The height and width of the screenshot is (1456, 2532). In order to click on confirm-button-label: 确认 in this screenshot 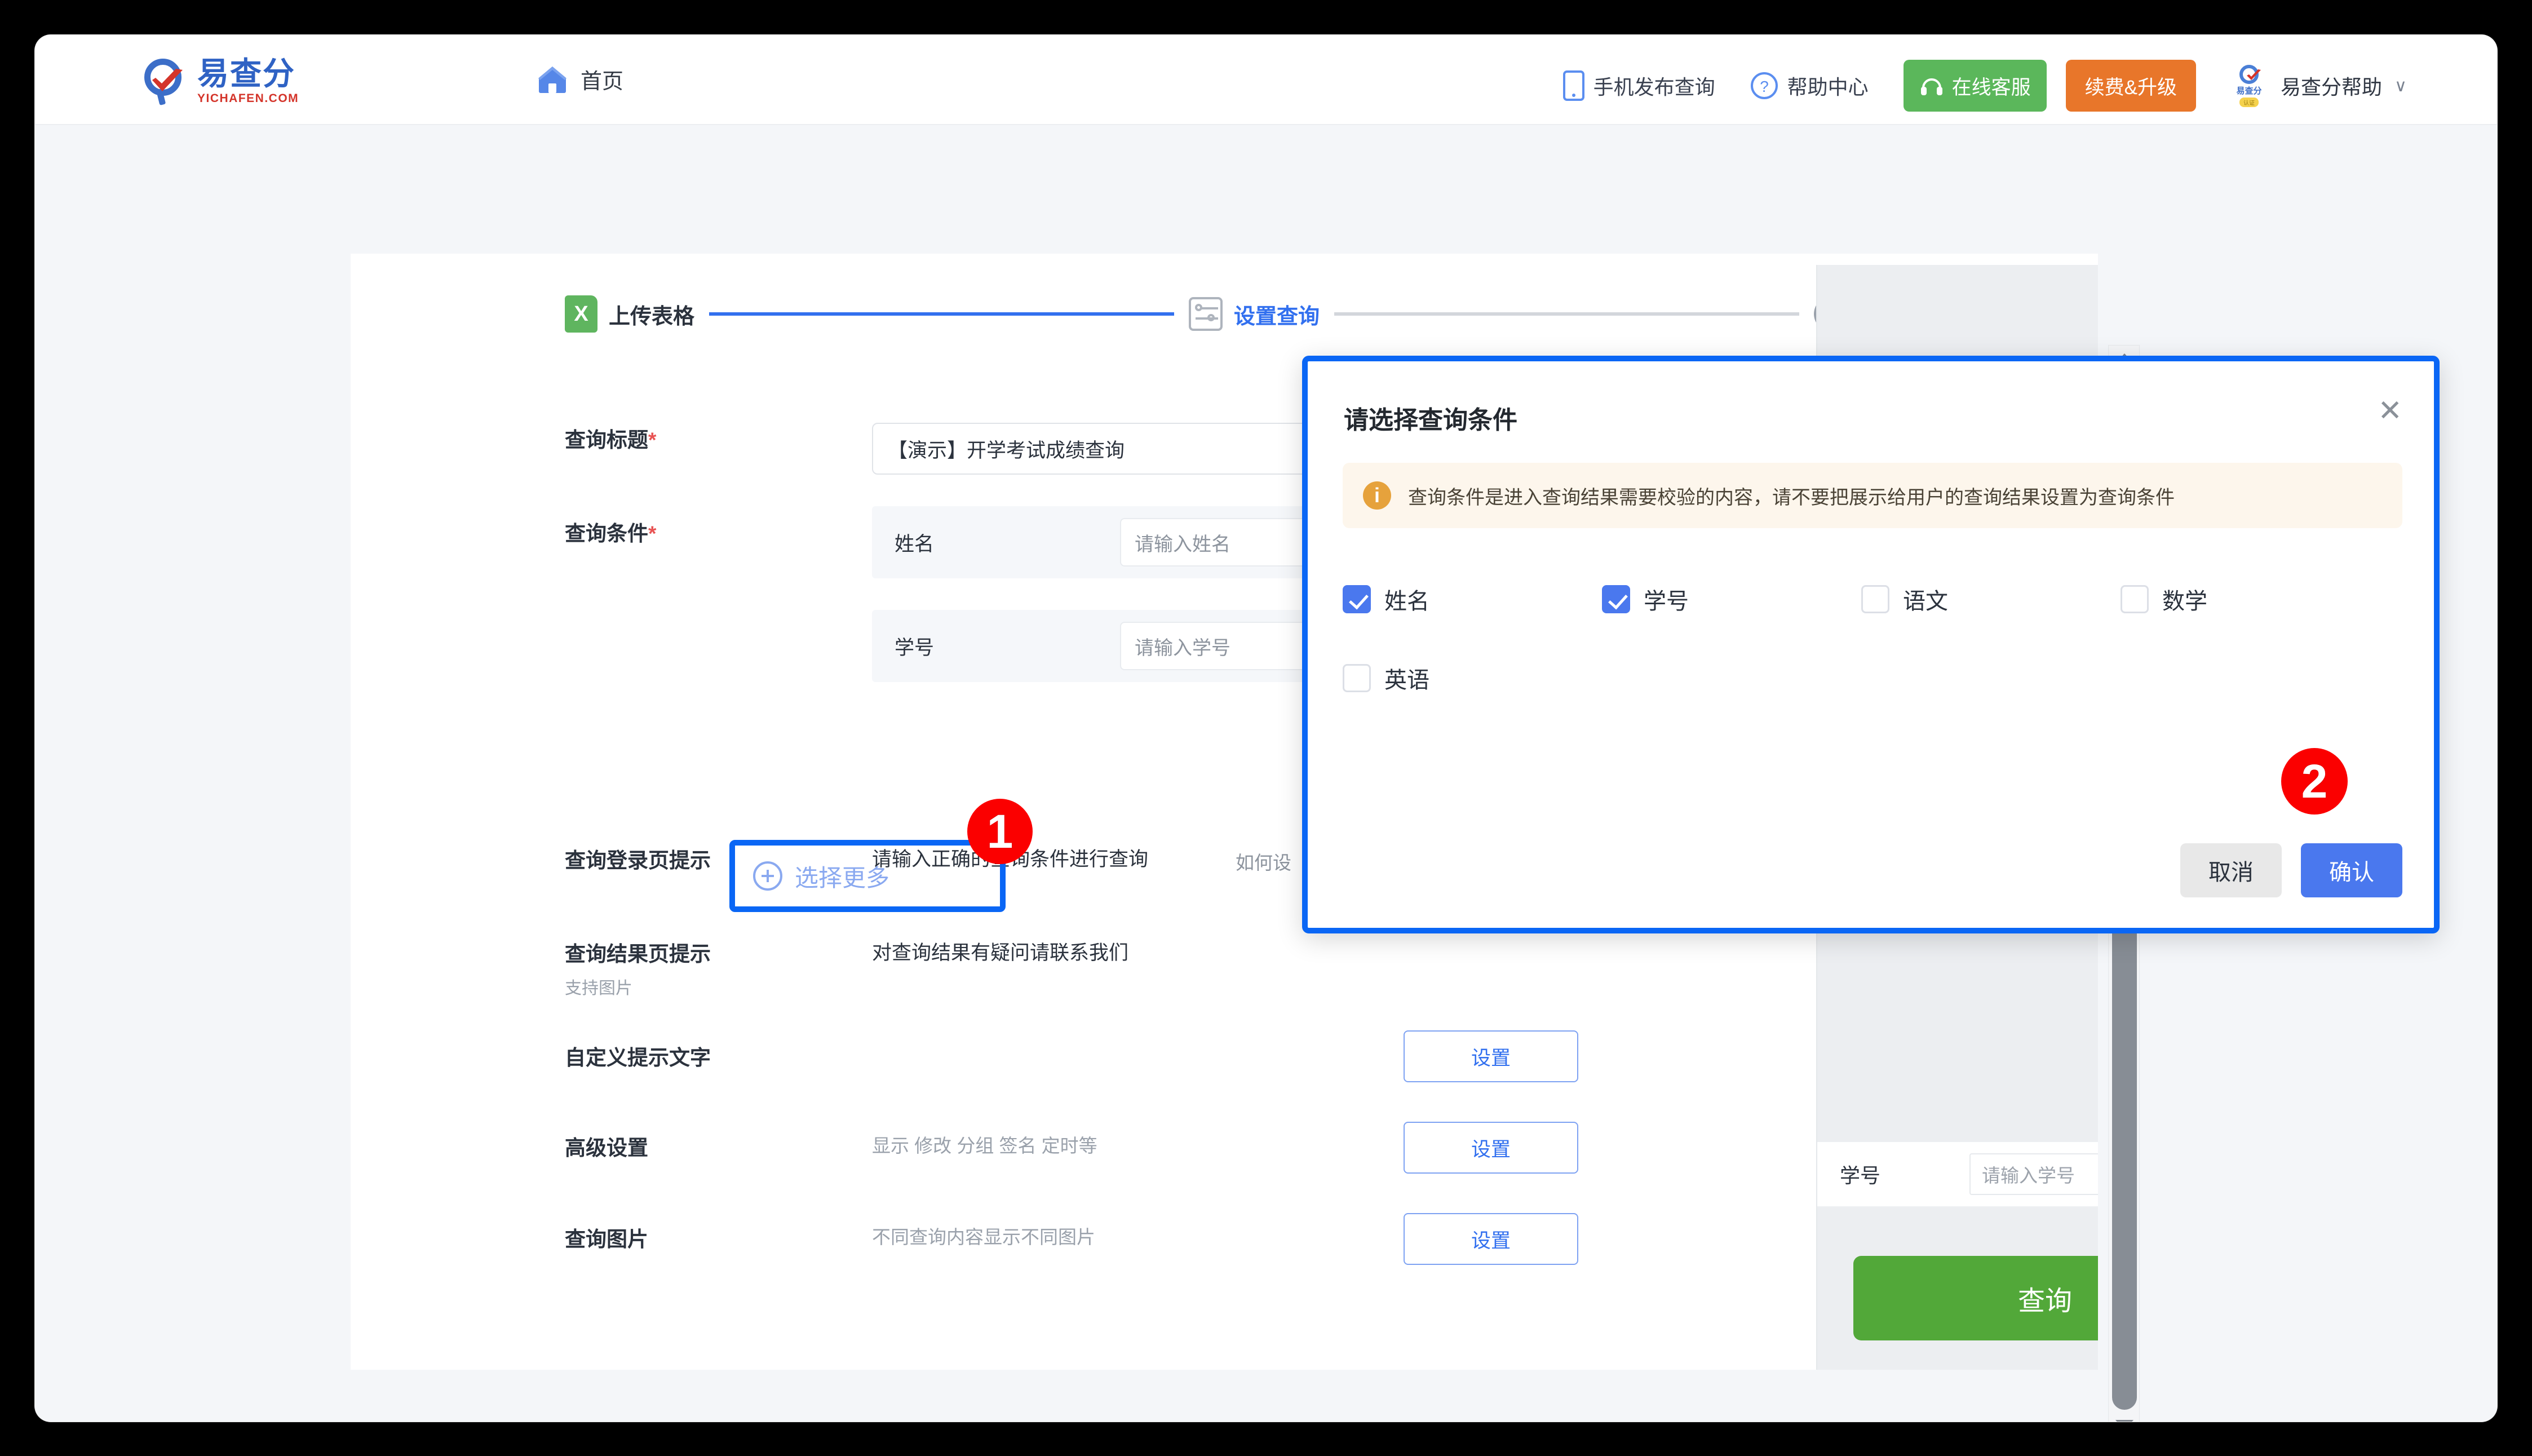, I will do `click(2351, 872)`.